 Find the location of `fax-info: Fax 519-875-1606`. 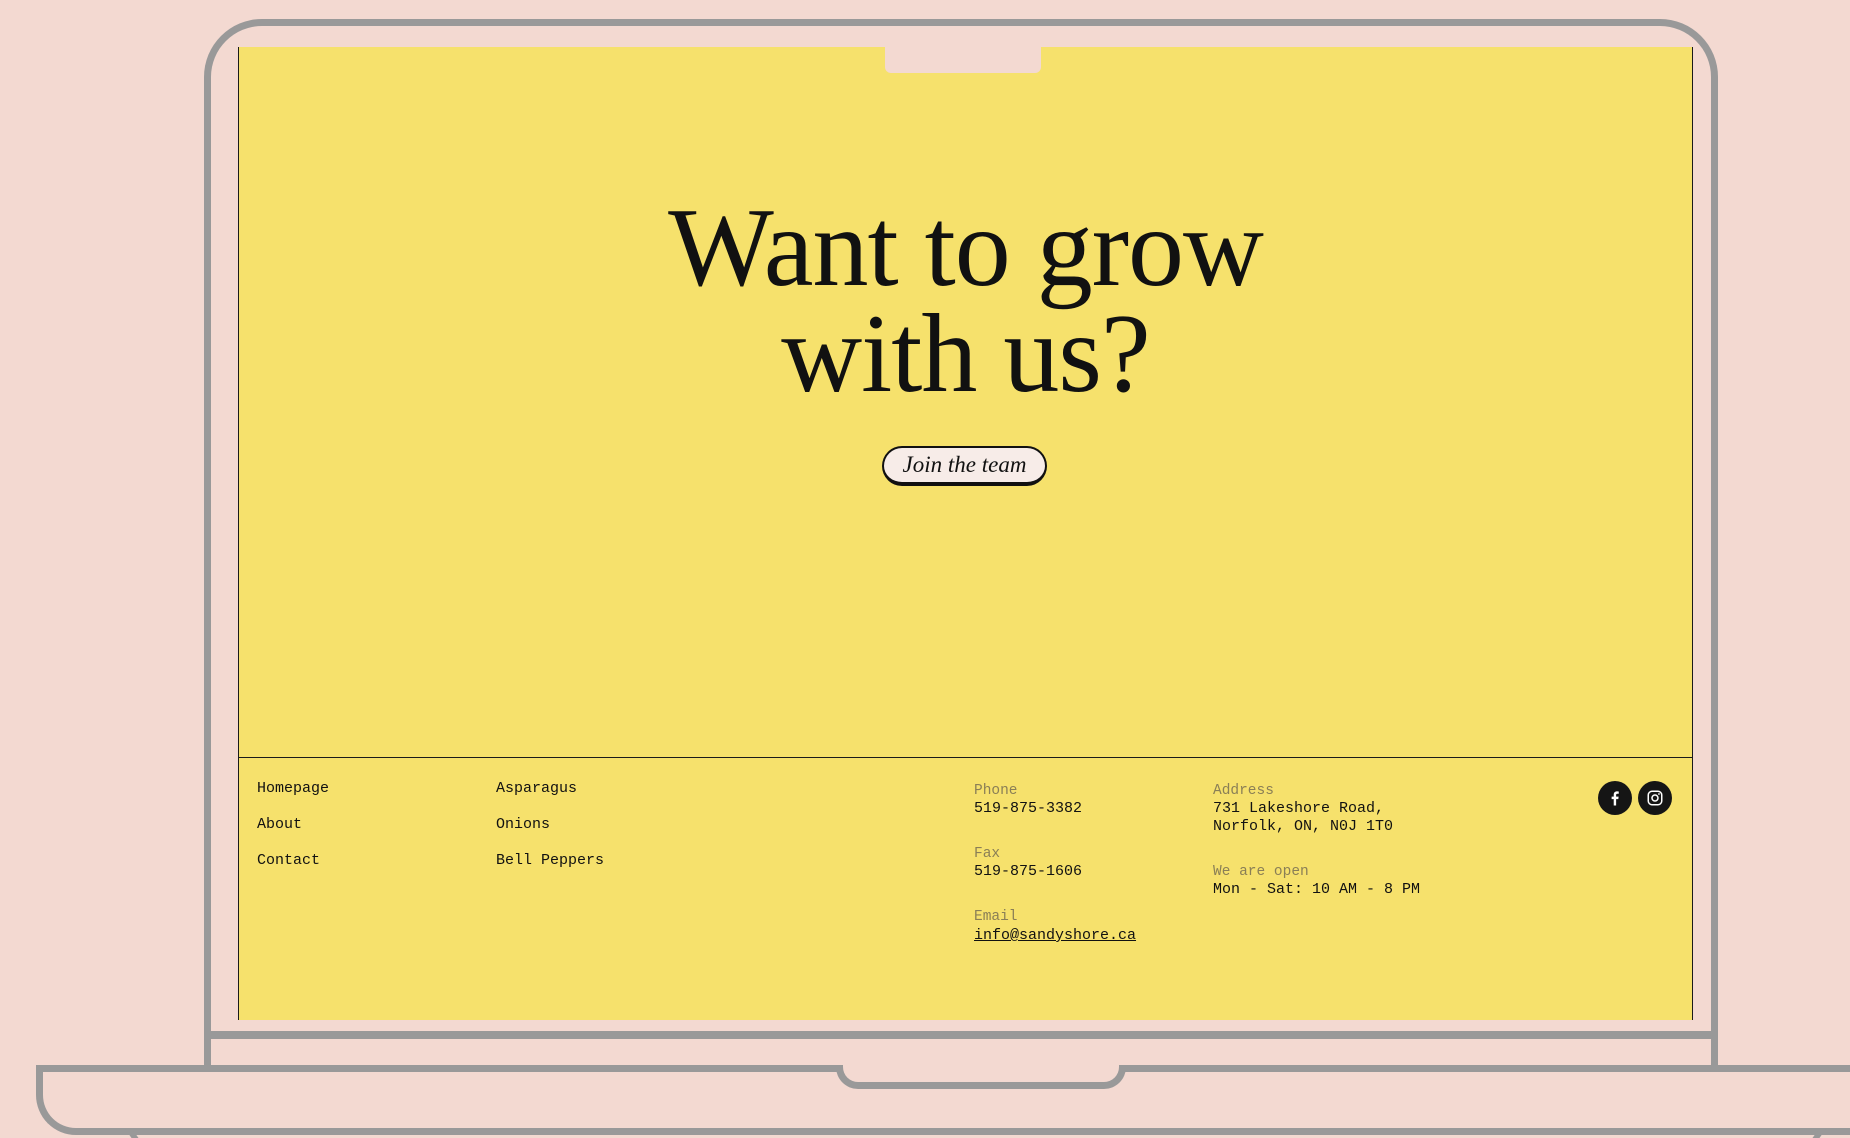

fax-info: Fax 519-875-1606 is located at coordinates (1028, 863).